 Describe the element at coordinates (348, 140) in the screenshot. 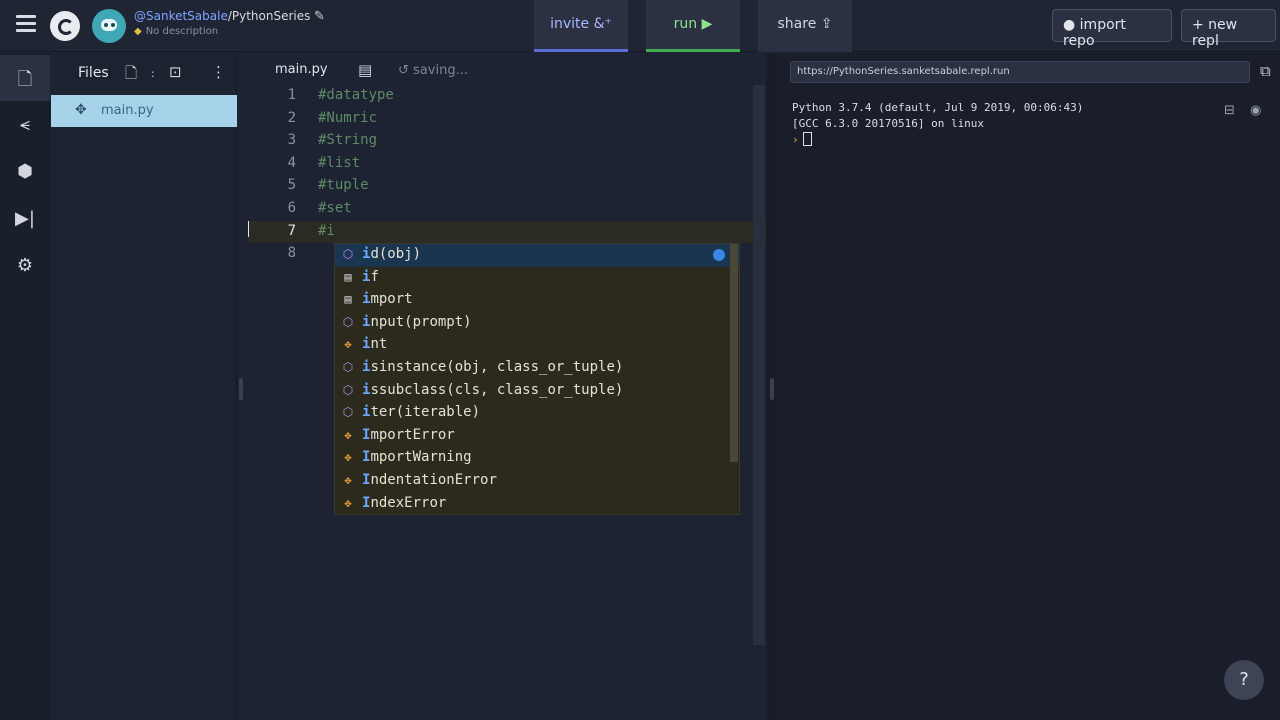

I see `line-text: #String` at that location.